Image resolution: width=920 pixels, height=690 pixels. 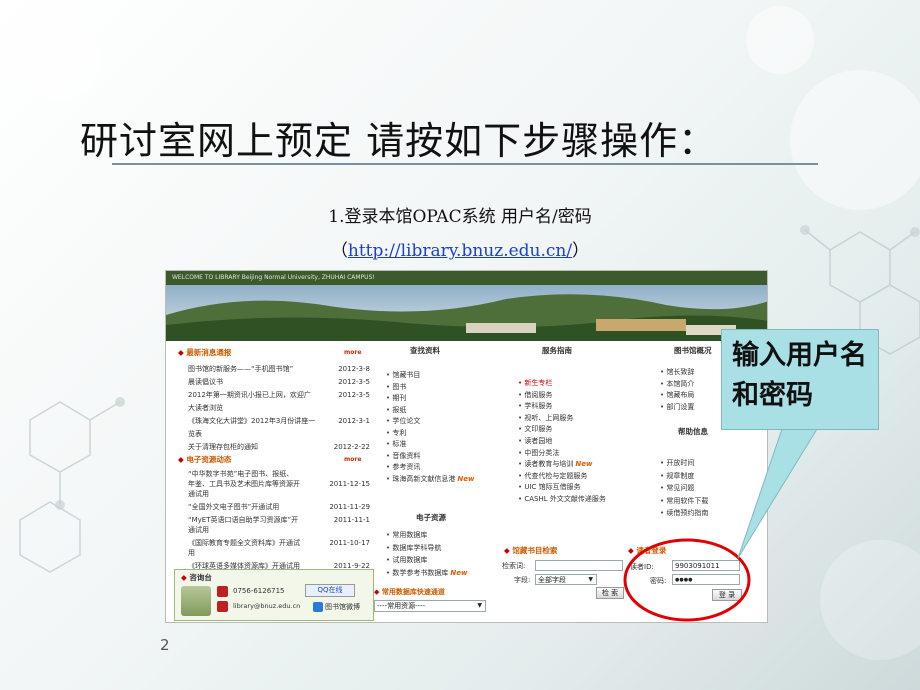 I want to click on list-item: 音像资料, so click(x=443, y=457).